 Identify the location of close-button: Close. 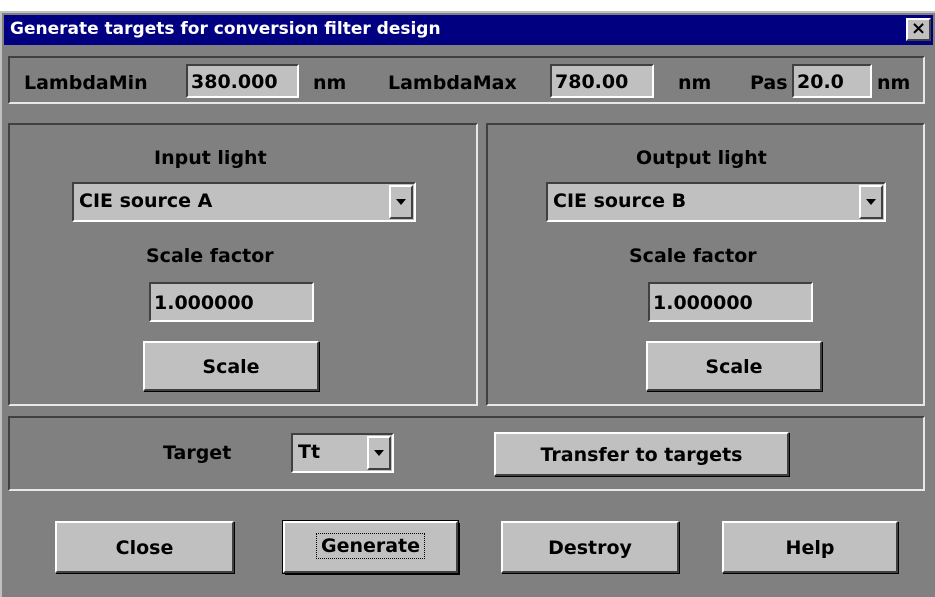
(144, 547).